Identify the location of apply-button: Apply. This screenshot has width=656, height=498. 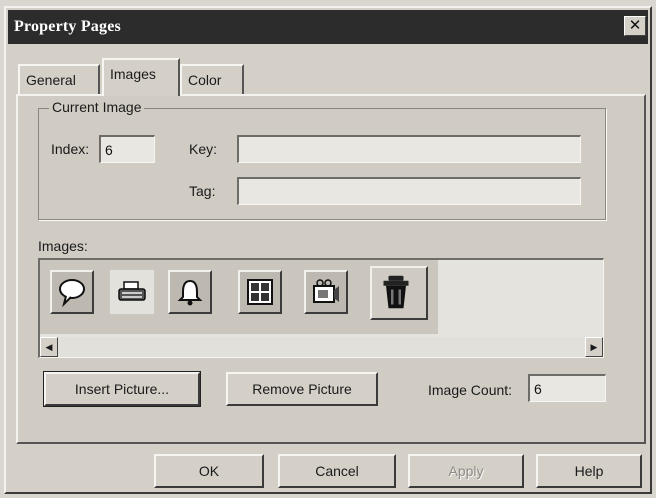
(466, 471).